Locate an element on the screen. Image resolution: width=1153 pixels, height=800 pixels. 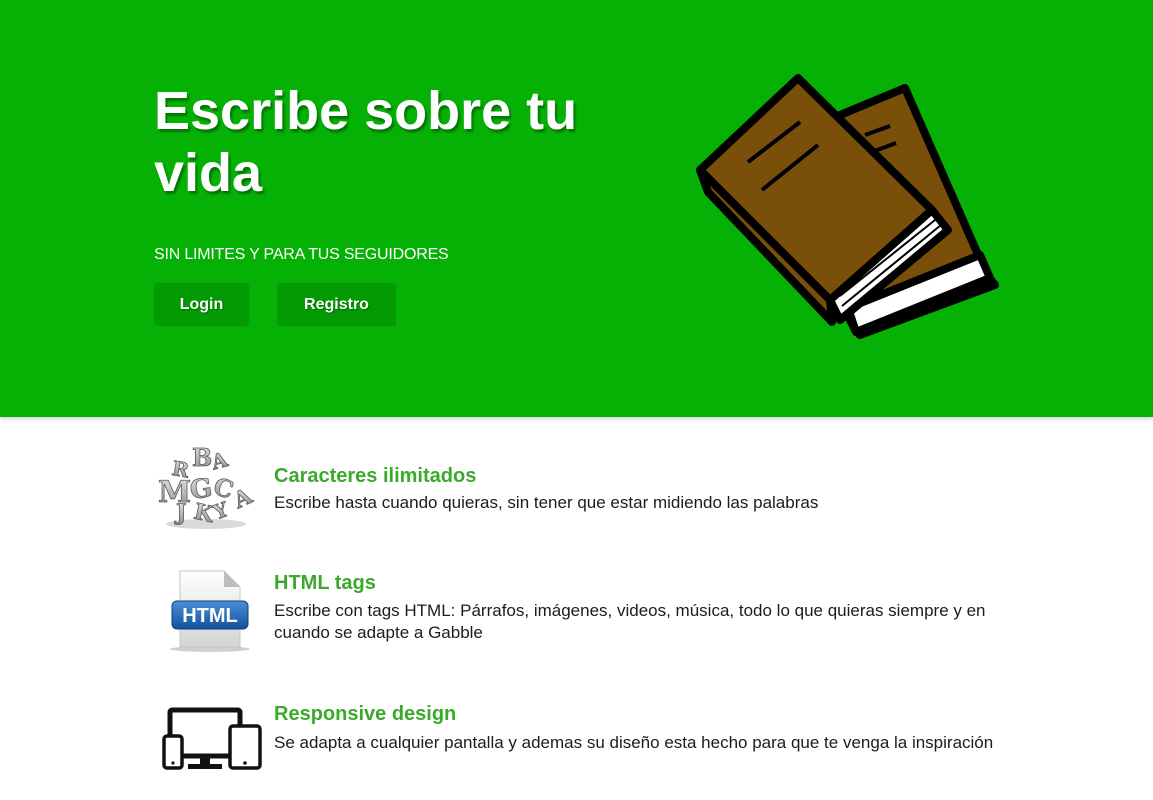
feature-title: Caracteres ilimitados is located at coordinates (375, 476).